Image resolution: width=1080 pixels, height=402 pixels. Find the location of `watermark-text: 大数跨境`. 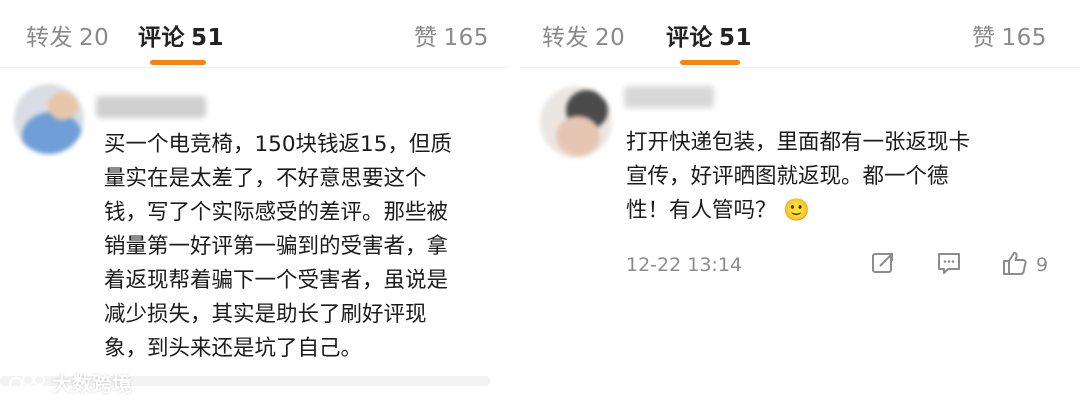

watermark-text: 大数跨境 is located at coordinates (92, 384).